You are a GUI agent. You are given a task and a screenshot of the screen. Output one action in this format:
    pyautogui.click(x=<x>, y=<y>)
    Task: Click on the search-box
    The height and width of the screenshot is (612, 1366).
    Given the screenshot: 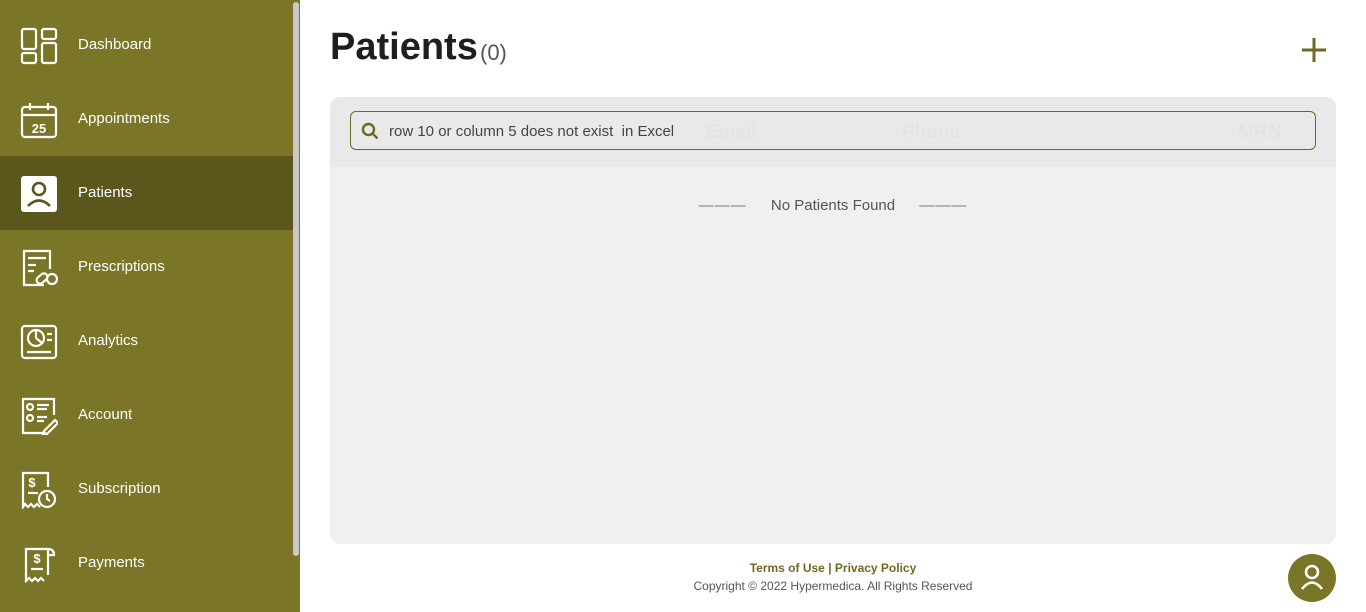 What is the action you would take?
    pyautogui.click(x=833, y=130)
    